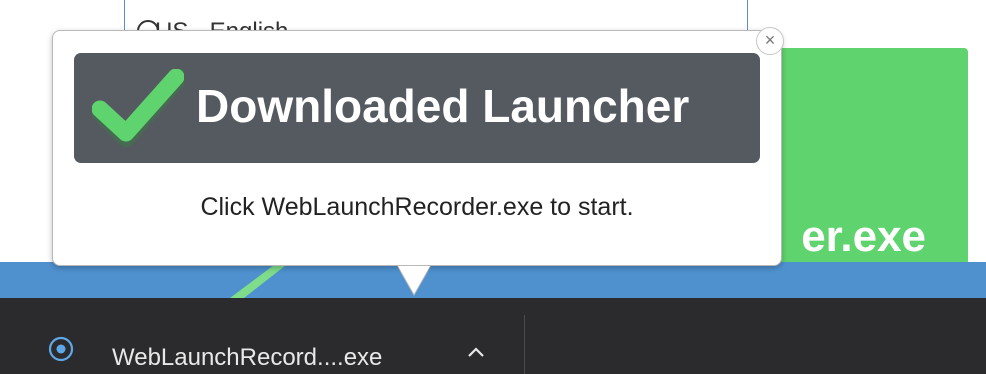  What do you see at coordinates (476, 353) in the screenshot?
I see `chevron-up-icon` at bounding box center [476, 353].